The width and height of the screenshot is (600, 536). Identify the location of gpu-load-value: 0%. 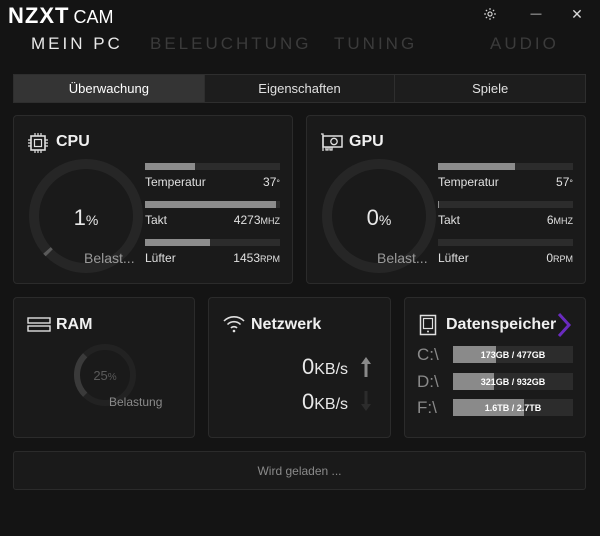
(379, 217).